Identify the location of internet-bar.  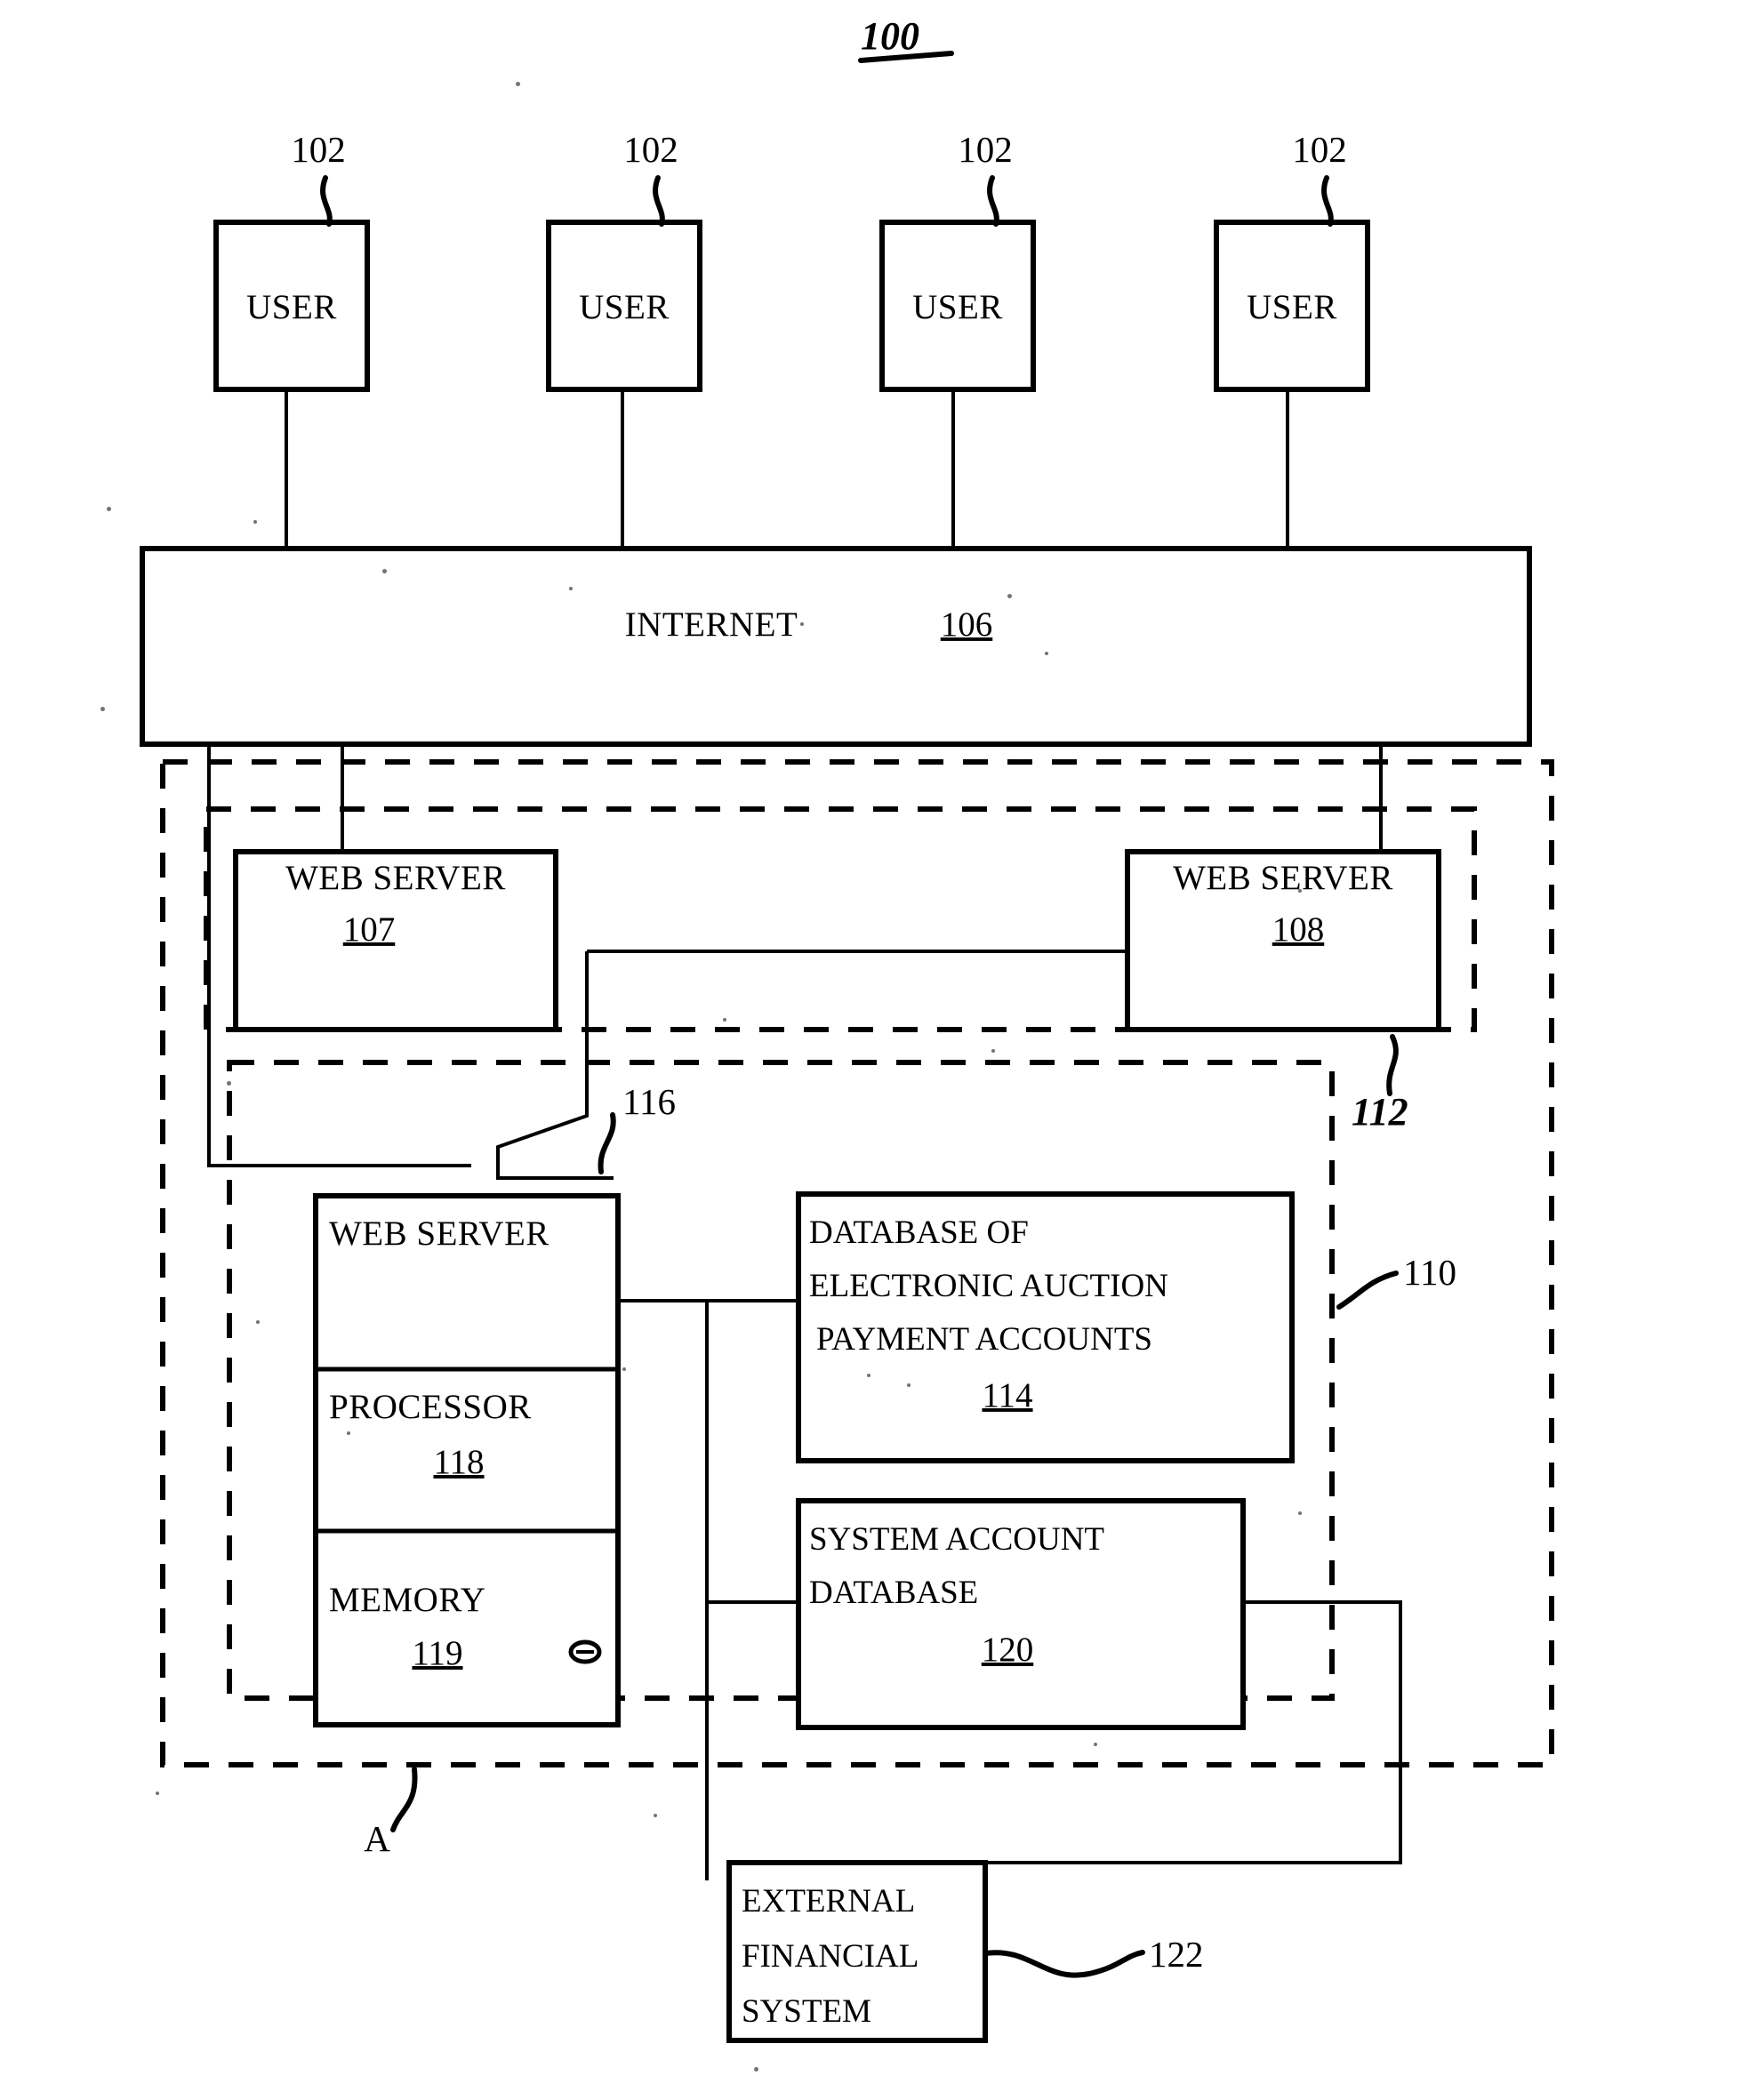
(836, 646).